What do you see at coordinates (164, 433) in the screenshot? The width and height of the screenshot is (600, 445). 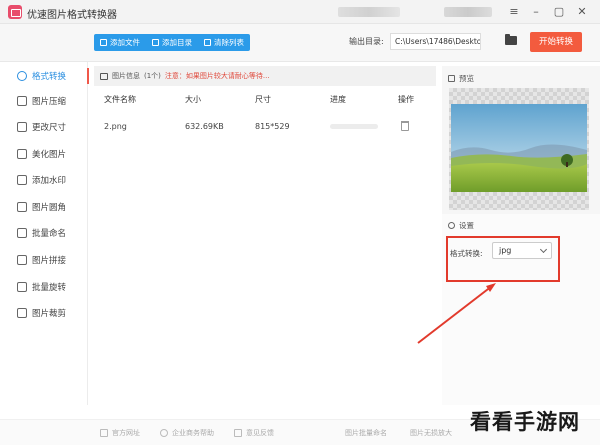 I see `help-icon` at bounding box center [164, 433].